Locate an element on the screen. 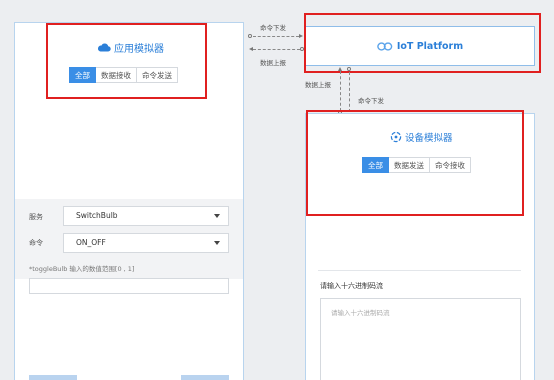 The width and height of the screenshot is (554, 380). cloud-icon is located at coordinates (104, 47).